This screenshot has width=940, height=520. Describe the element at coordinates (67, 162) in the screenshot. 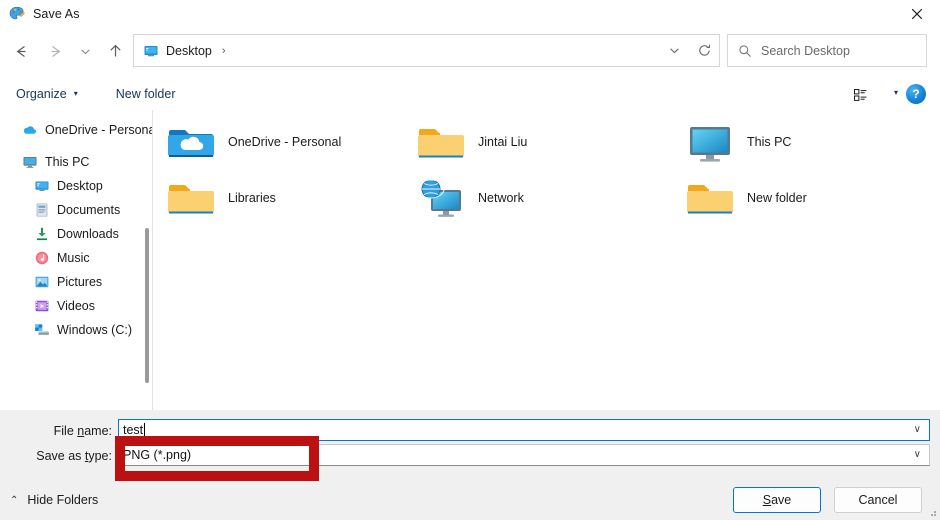

I see `sidebar-item-label: This PC` at that location.